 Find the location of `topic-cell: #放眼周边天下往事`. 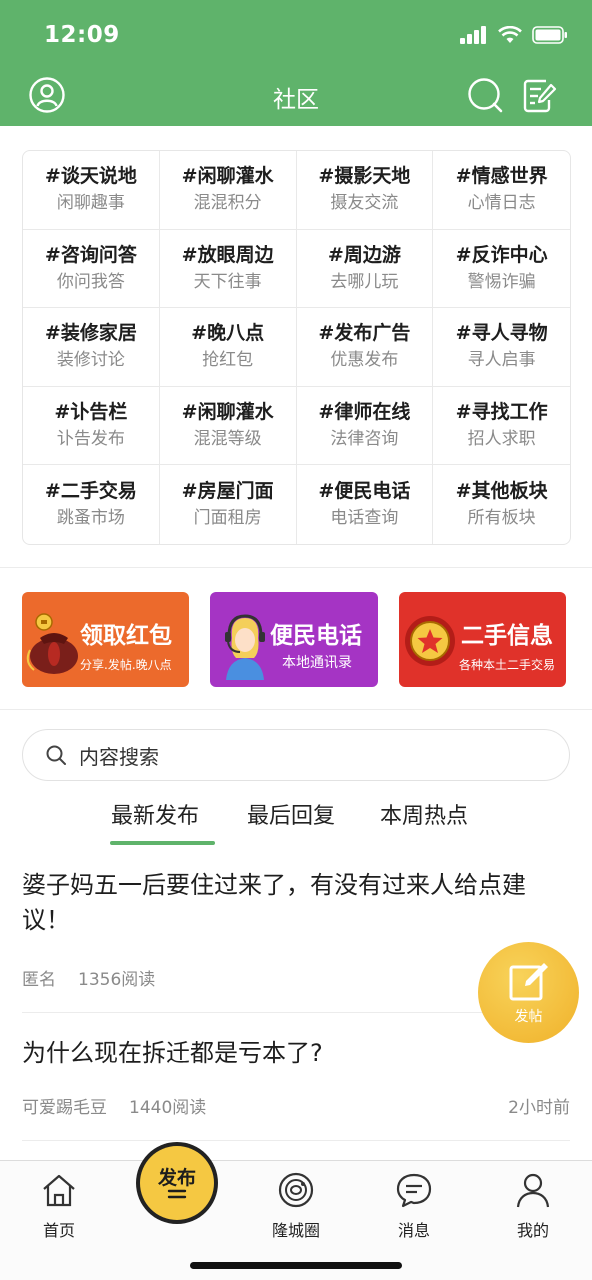

topic-cell: #放眼周边天下往事 is located at coordinates (228, 269).